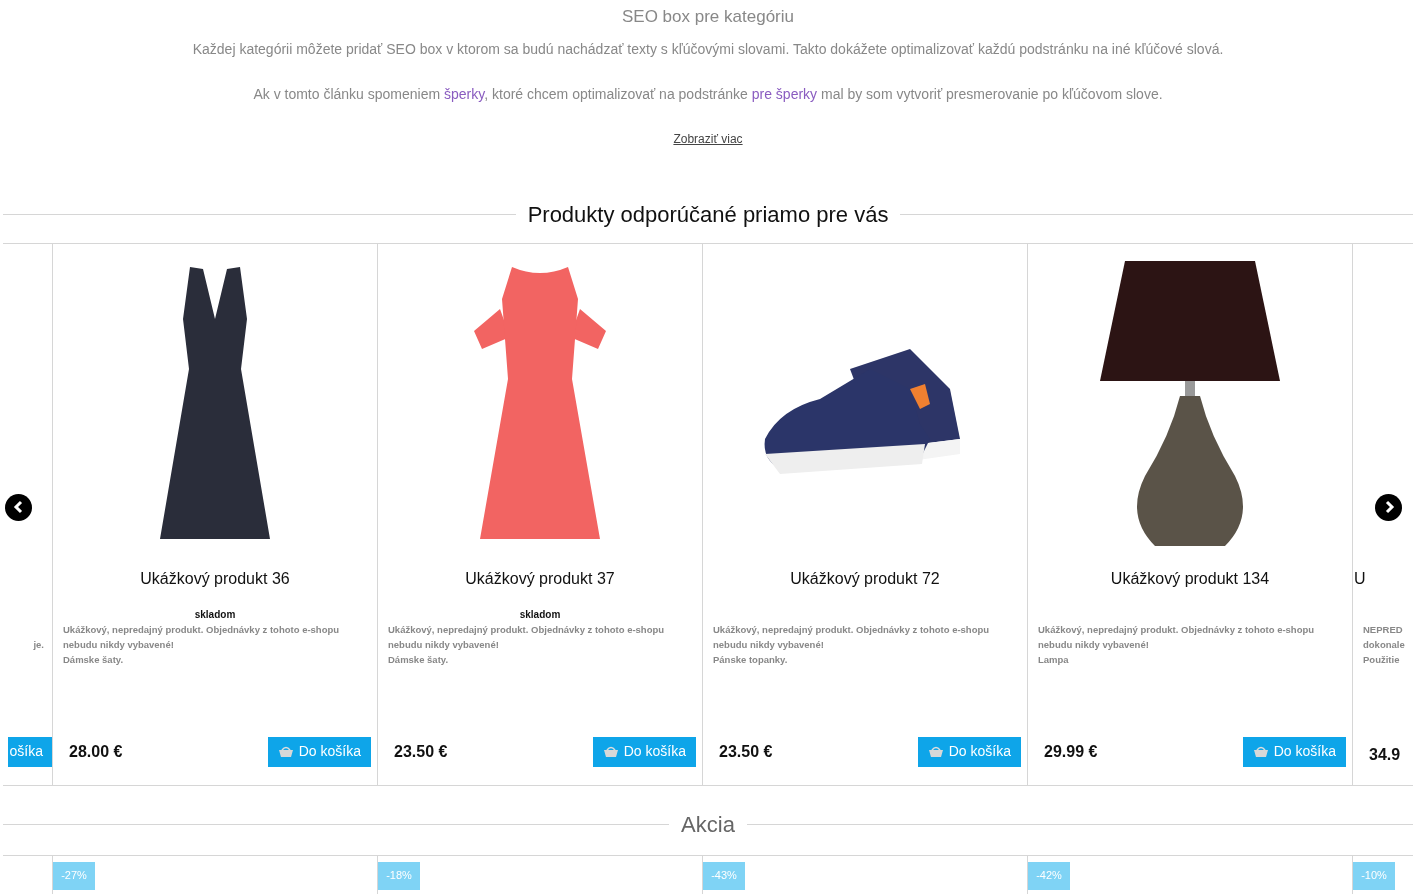 This screenshot has height=894, width=1416. Describe the element at coordinates (708, 49) in the screenshot. I see `seo-paragraph: Každej kategórii môžete pridať SEO box v ktorom sa budú nachádzať texty s kľúčovými slovami. Takto dokážete optimalizovať každú podstránku na iné kľúčové slová.` at that location.